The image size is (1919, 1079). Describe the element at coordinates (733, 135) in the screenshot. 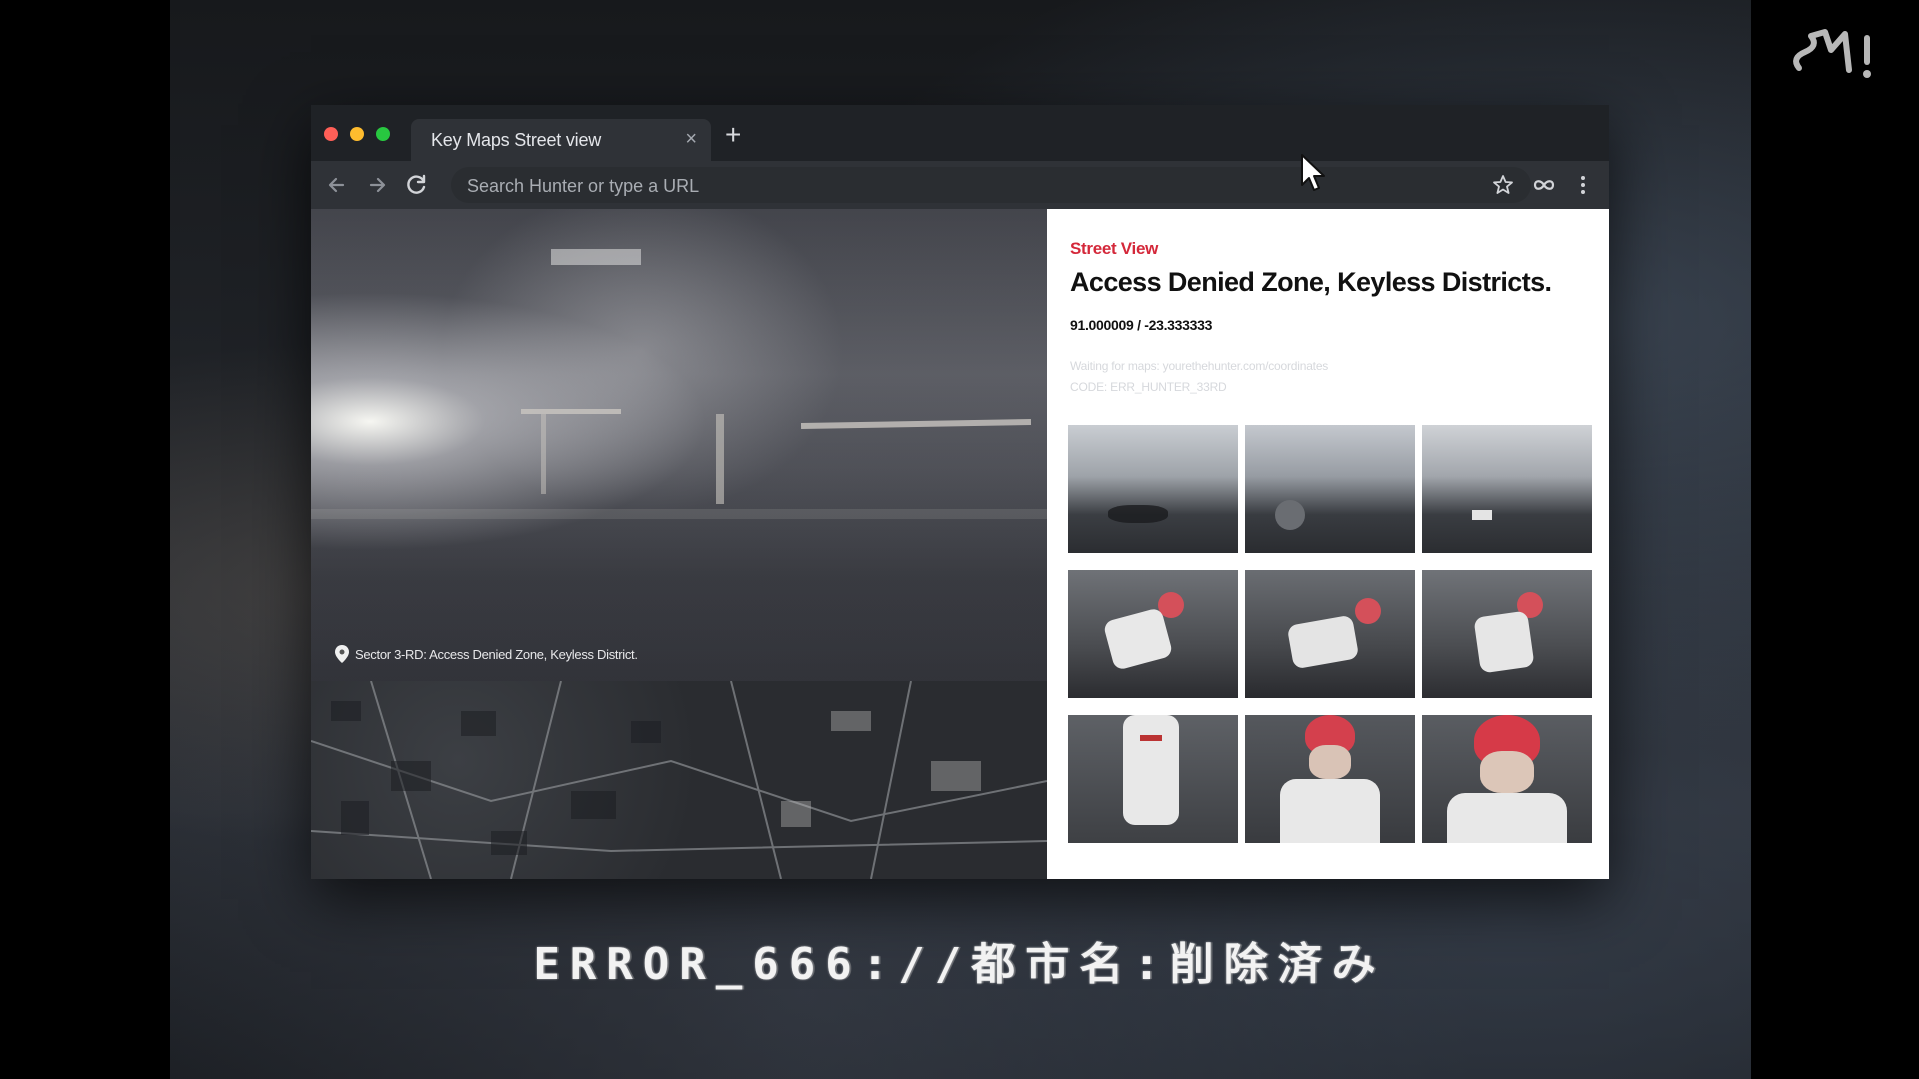

I see `new-tab-button: +` at that location.